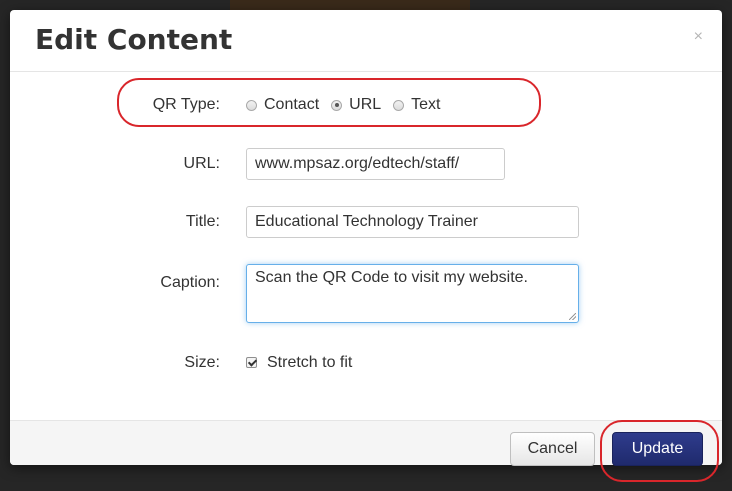  What do you see at coordinates (391, 277) in the screenshot?
I see `caption-text: Scan the QR Code to visit my website.` at bounding box center [391, 277].